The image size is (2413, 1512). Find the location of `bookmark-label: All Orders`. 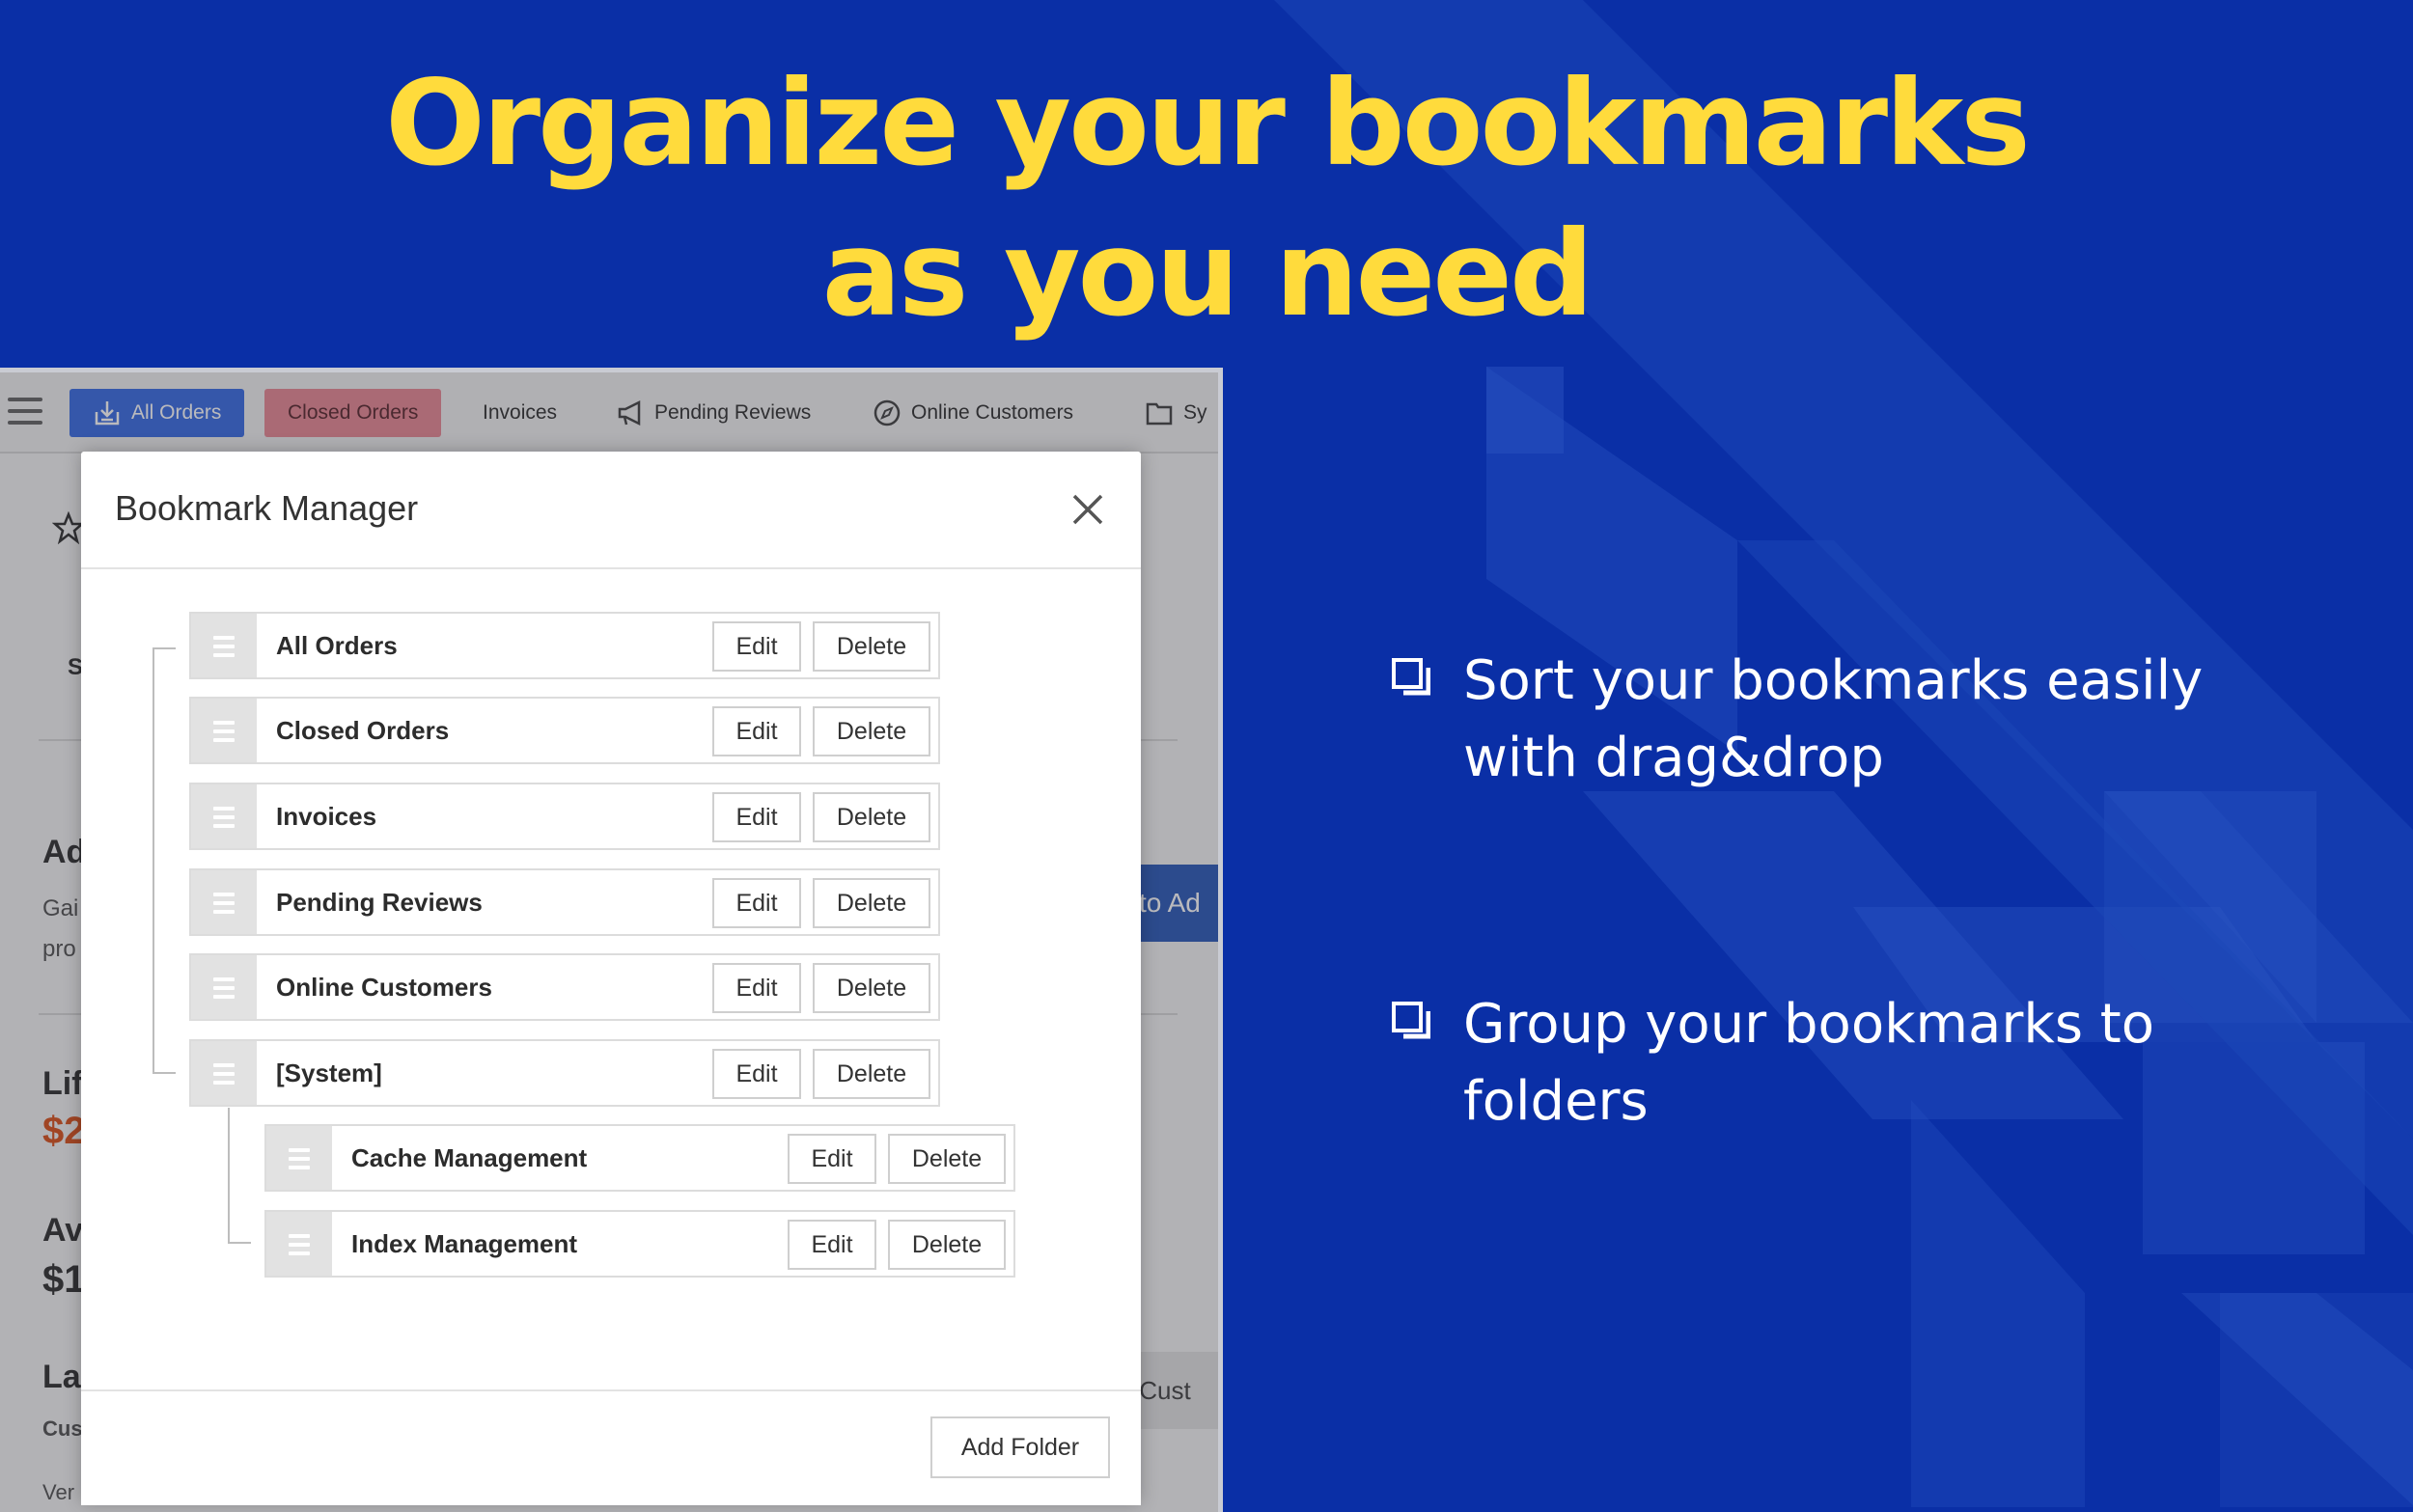

bookmark-label: All Orders is located at coordinates (337, 645).